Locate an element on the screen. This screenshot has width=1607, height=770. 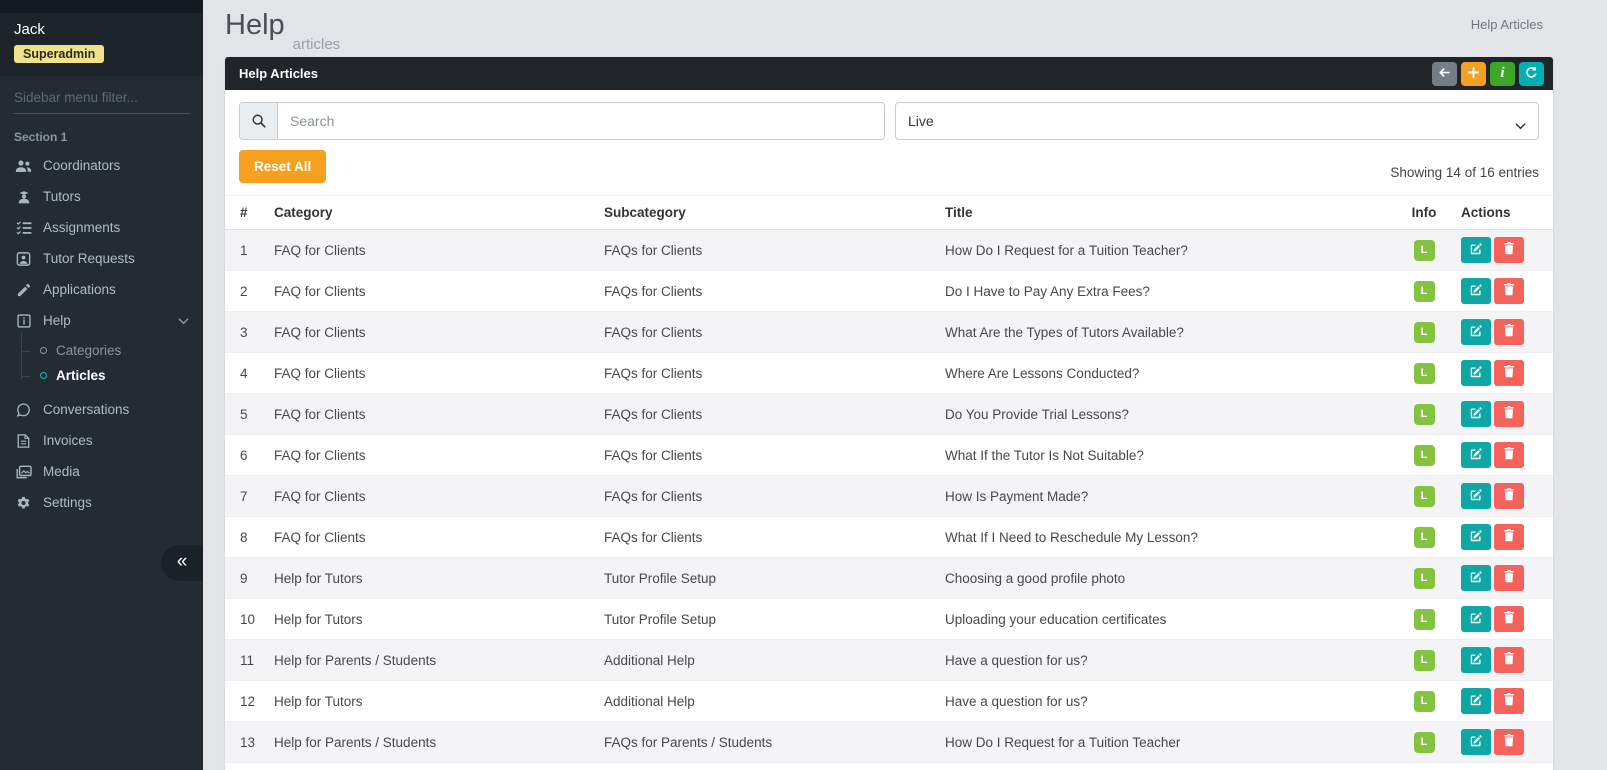
sidebar-subitem-label: Categories is located at coordinates (89, 350).